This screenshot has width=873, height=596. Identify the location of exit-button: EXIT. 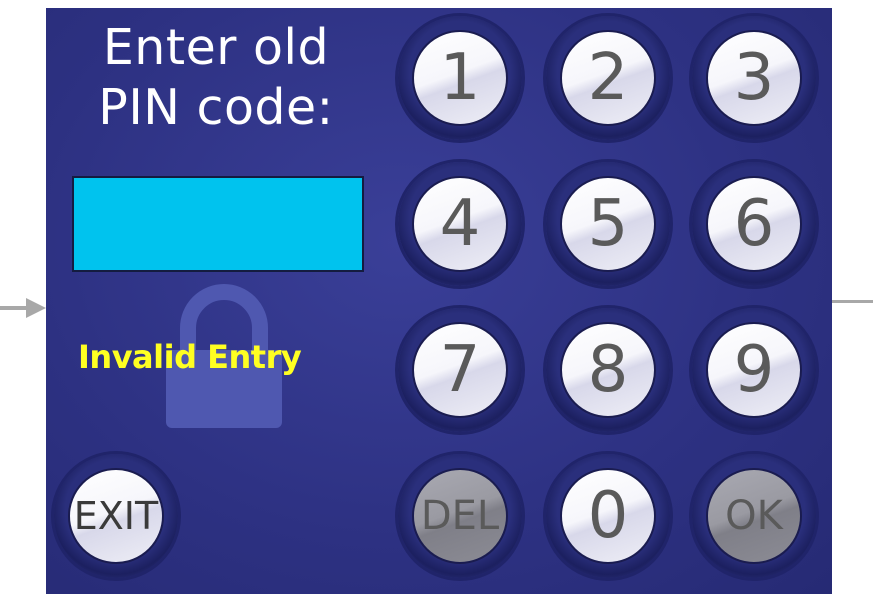
(116, 516).